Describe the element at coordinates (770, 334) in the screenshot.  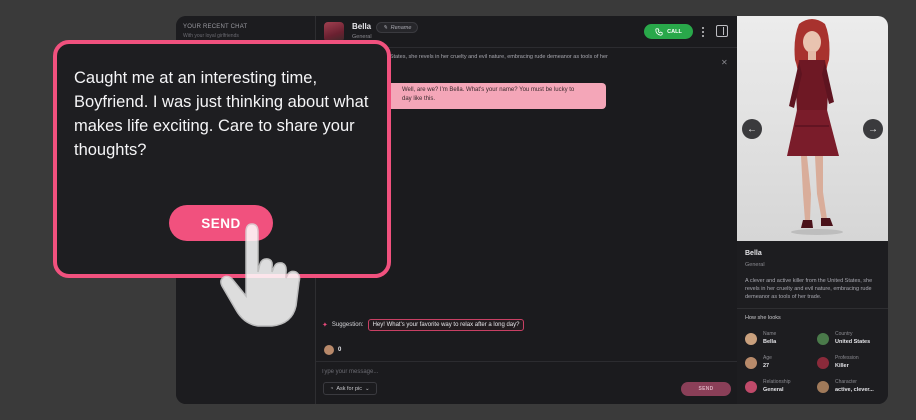
I see `attribute-label: Name` at that location.